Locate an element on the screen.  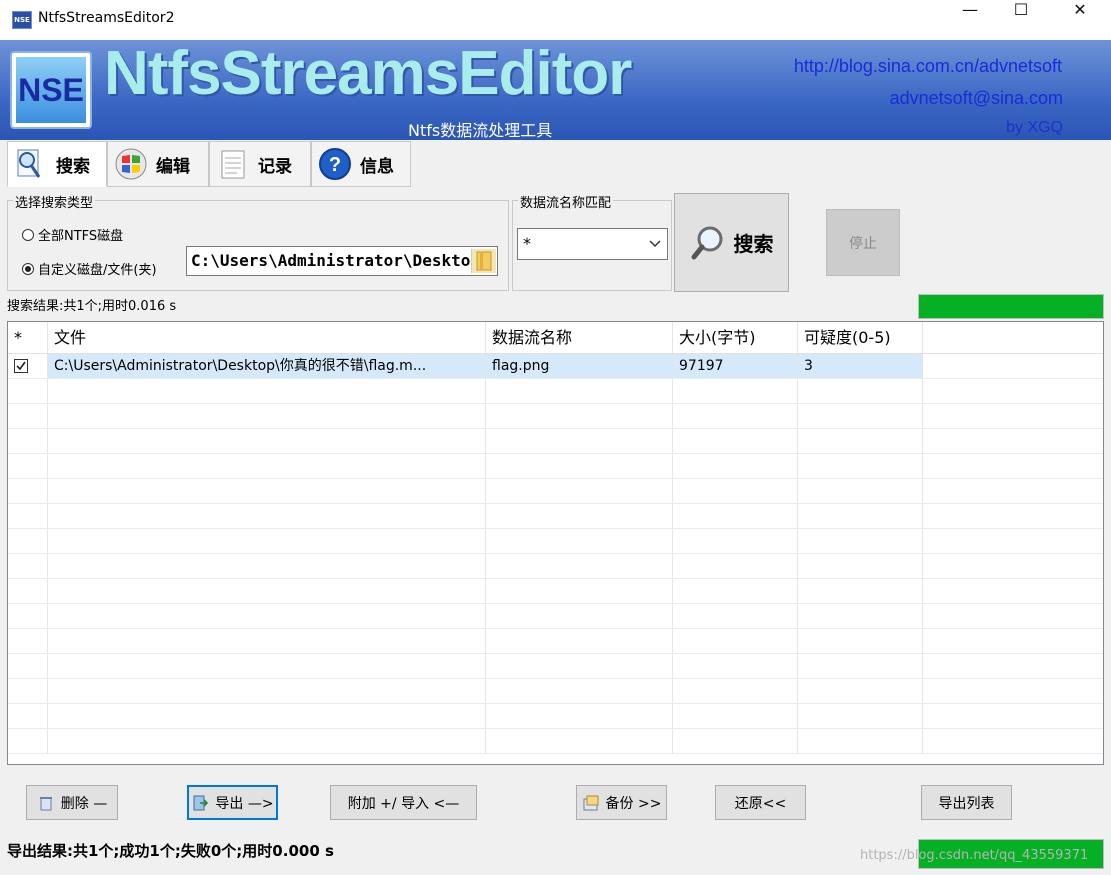
magnifier-icon is located at coordinates (706, 242).